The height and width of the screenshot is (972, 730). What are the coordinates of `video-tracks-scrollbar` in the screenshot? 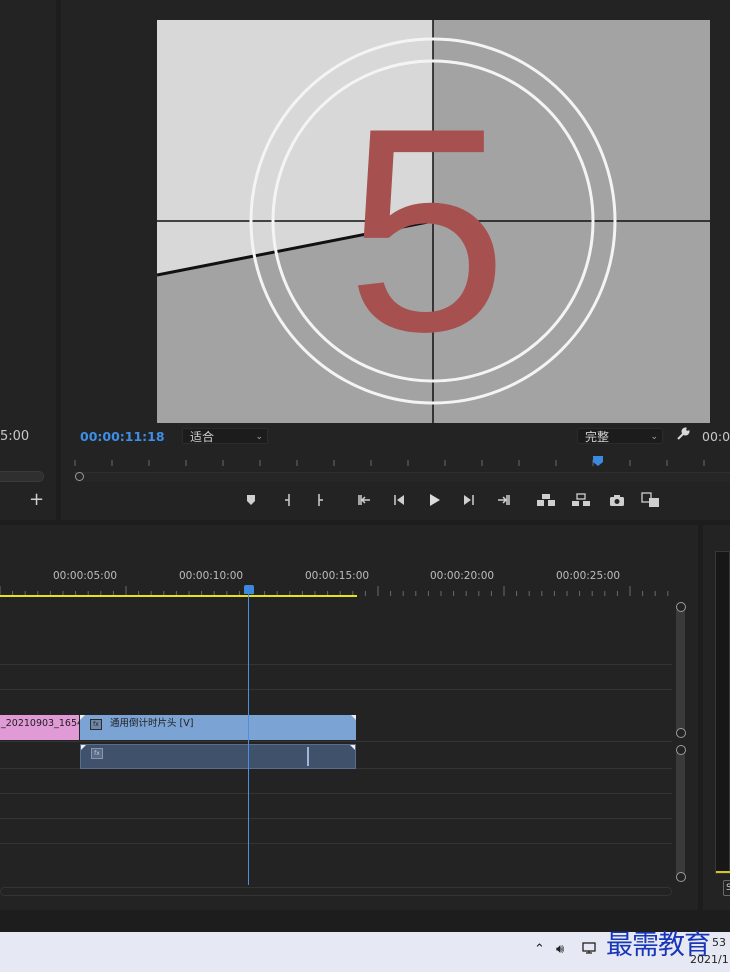 It's located at (680, 671).